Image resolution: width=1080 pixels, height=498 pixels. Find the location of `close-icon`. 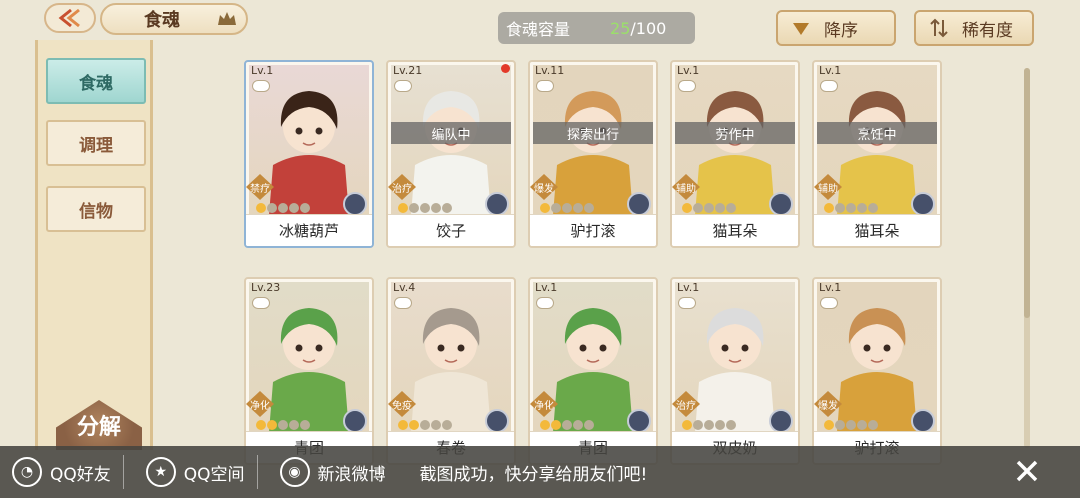

close-icon is located at coordinates (1027, 471).